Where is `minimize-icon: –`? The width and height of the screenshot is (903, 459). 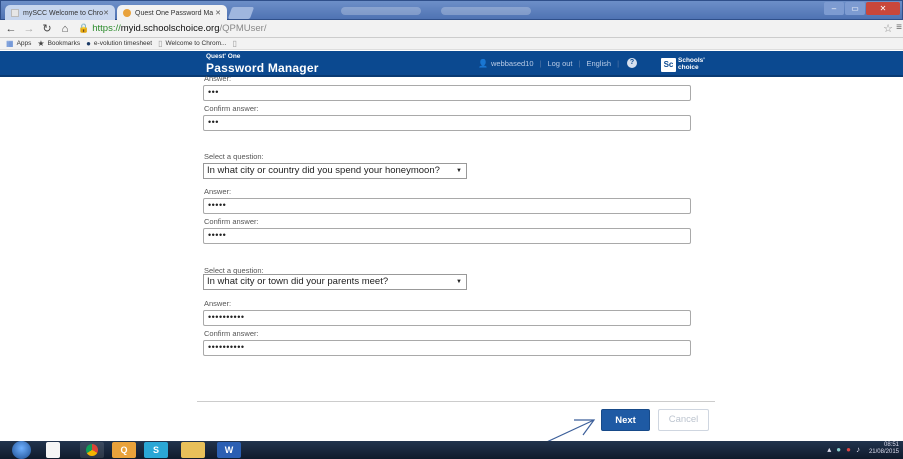
minimize-icon: – is located at coordinates (834, 8).